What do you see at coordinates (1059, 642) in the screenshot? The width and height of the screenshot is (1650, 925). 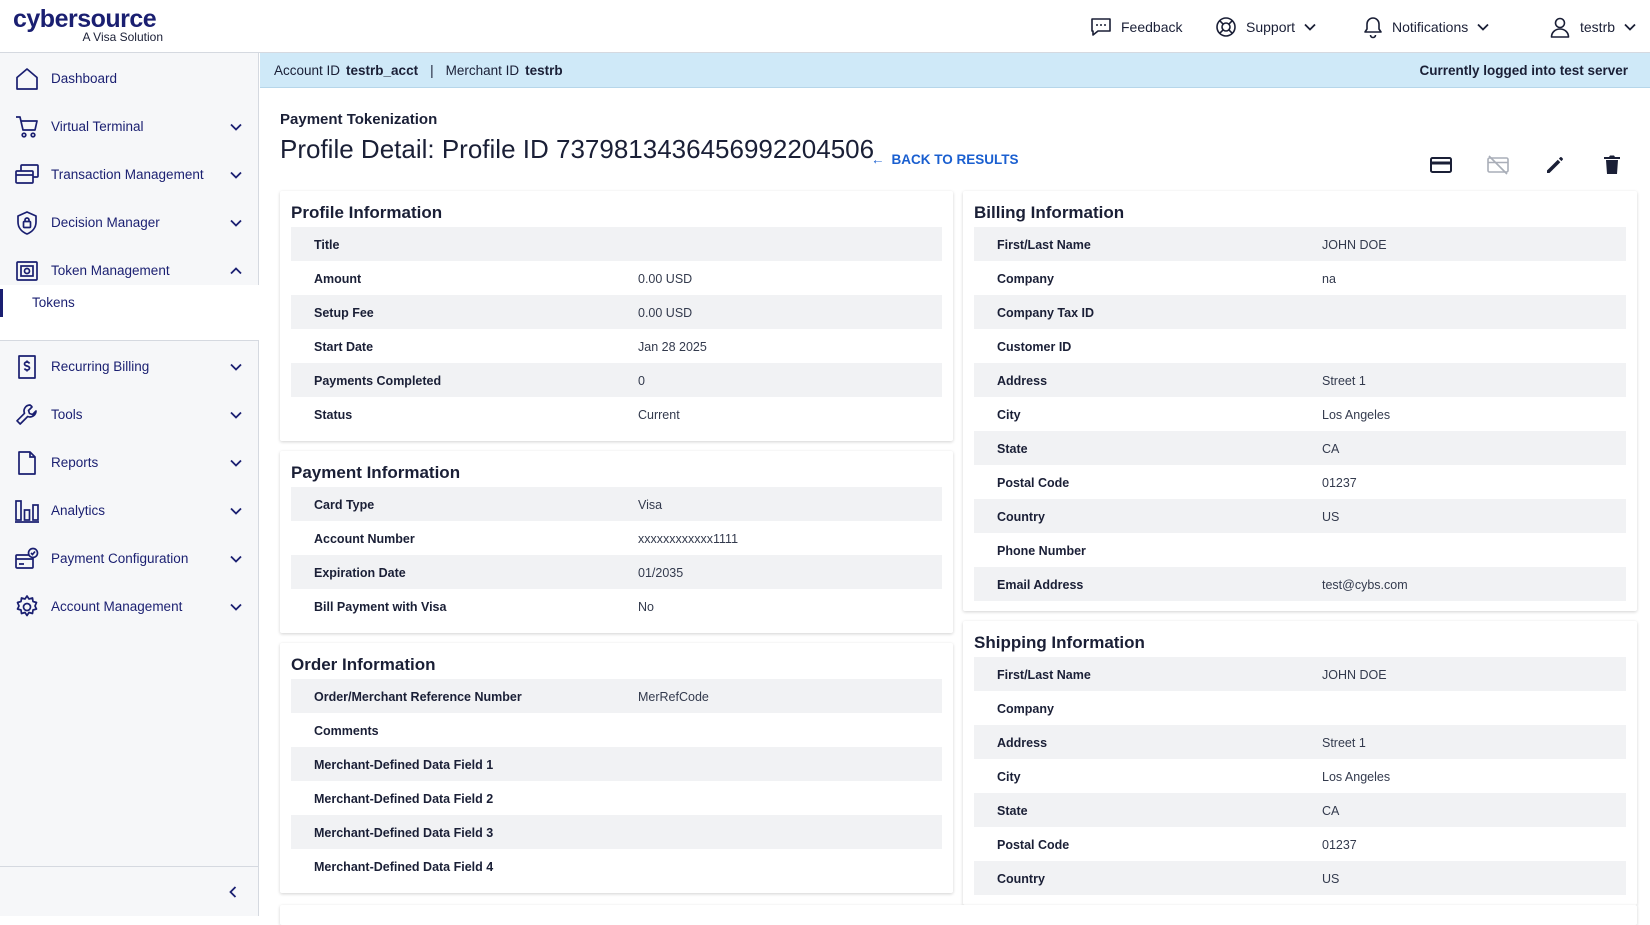 I see `card-title: Shipping Information` at bounding box center [1059, 642].